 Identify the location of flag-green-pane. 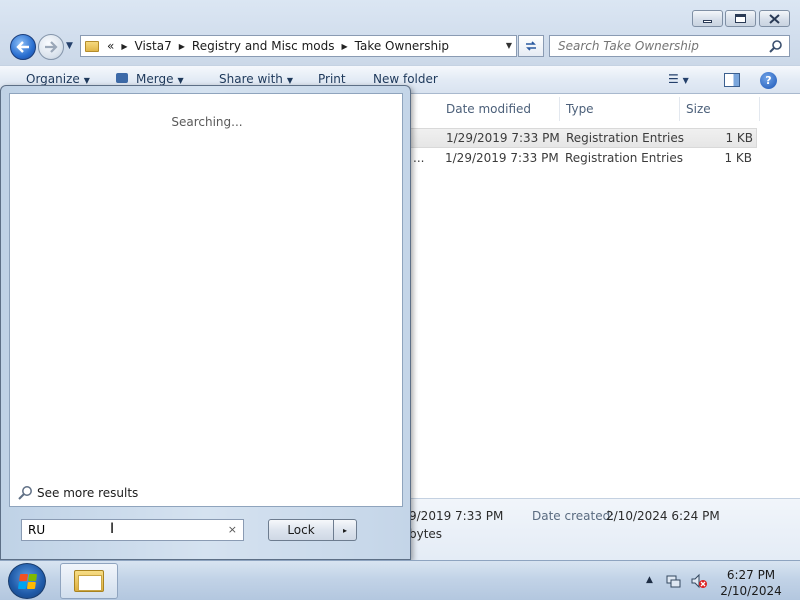
(32, 577).